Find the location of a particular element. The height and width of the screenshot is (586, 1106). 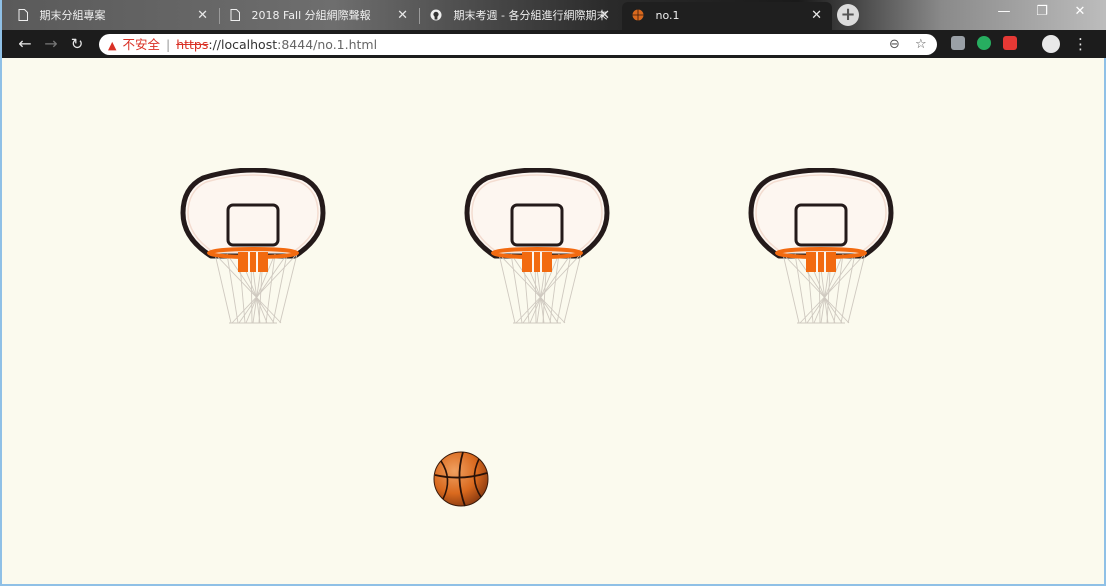

url-protocol: https is located at coordinates (192, 44).